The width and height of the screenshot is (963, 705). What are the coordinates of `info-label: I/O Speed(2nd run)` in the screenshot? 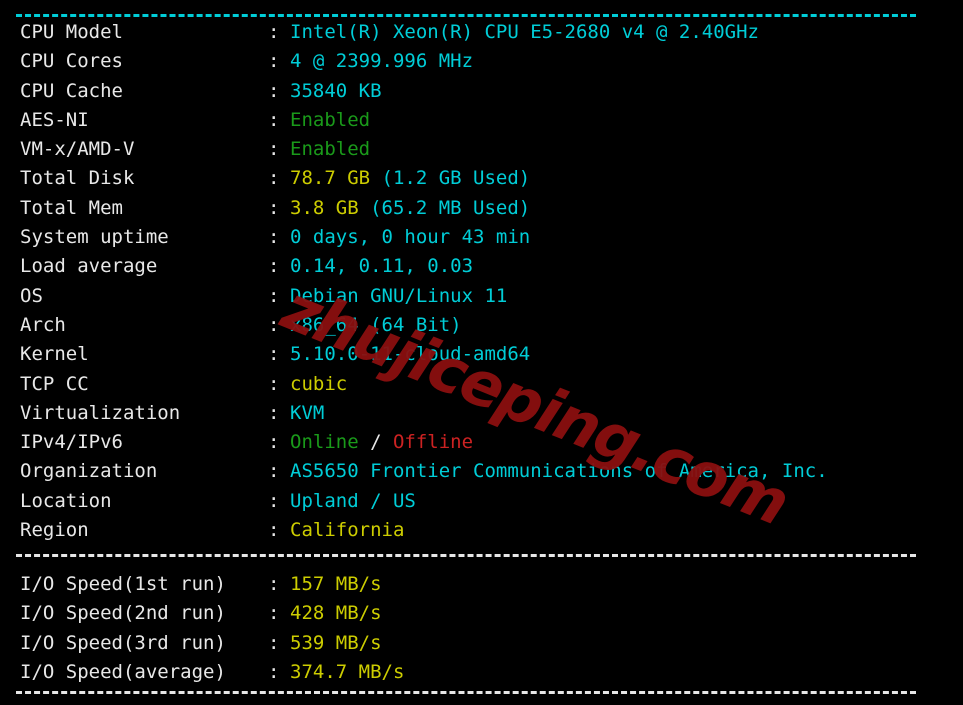 It's located at (123, 613).